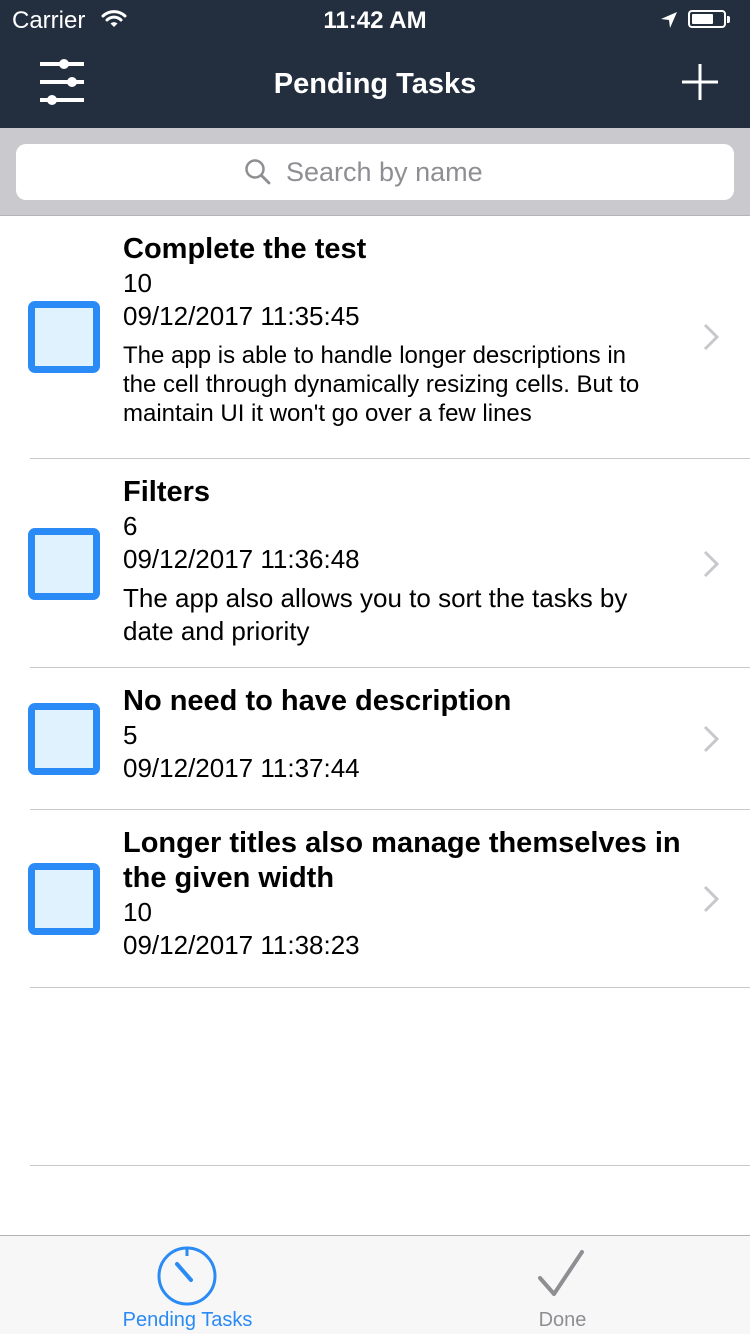  What do you see at coordinates (728, 19) in the screenshot?
I see `battery-nub` at bounding box center [728, 19].